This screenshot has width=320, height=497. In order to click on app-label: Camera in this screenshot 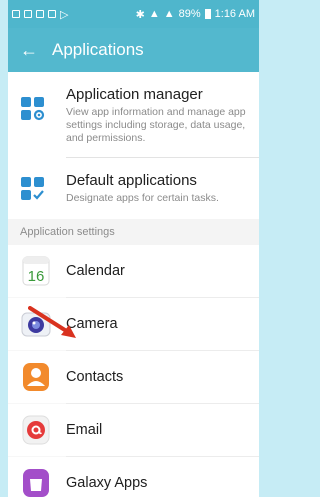, I will do `click(92, 324)`.